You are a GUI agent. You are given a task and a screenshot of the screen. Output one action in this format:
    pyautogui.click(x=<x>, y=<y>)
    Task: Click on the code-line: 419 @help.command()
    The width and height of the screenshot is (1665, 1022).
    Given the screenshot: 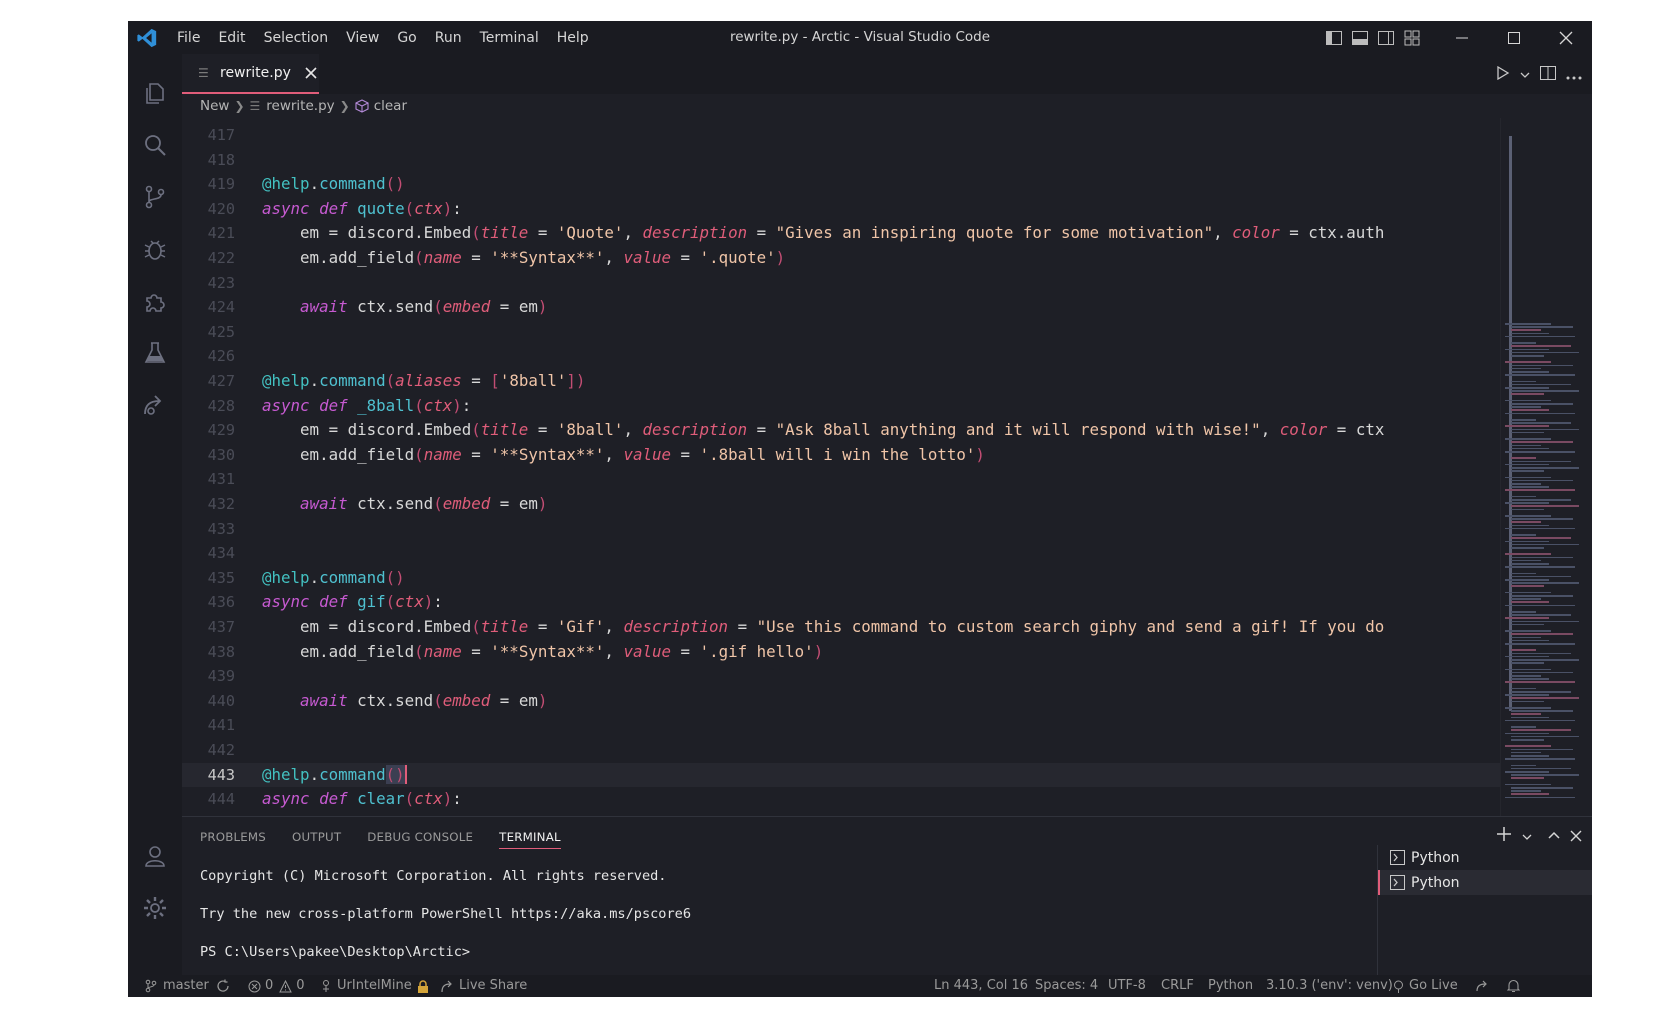 What is the action you would take?
    pyautogui.click(x=868, y=184)
    